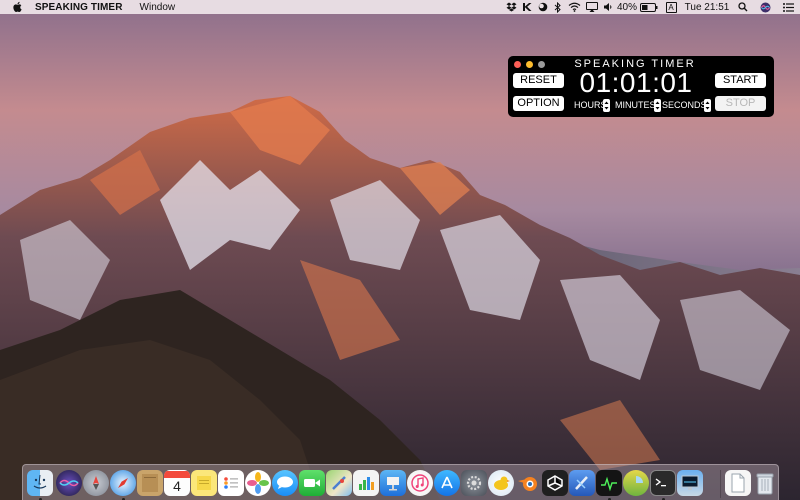  What do you see at coordinates (663, 483) in the screenshot?
I see `terminal-icon` at bounding box center [663, 483].